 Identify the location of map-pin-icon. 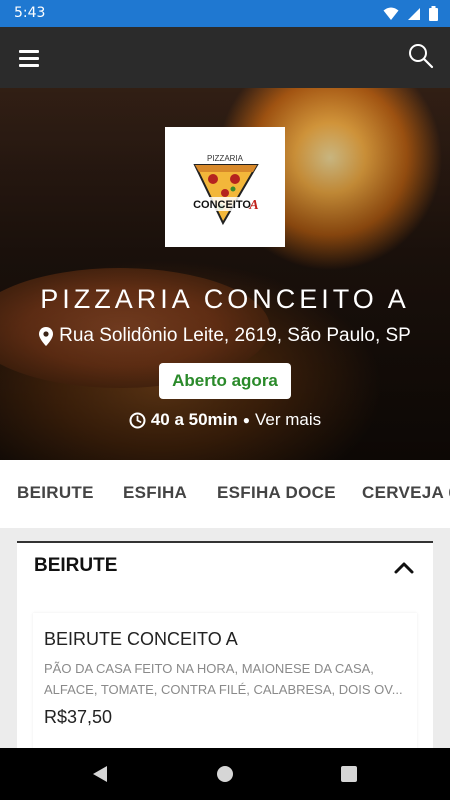
(46, 336).